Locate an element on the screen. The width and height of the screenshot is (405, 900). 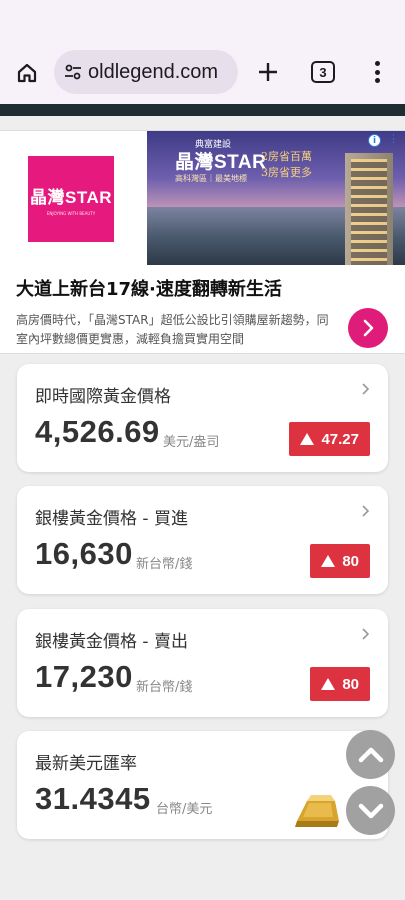
card-unit: 台幣/美元 is located at coordinates (184, 809).